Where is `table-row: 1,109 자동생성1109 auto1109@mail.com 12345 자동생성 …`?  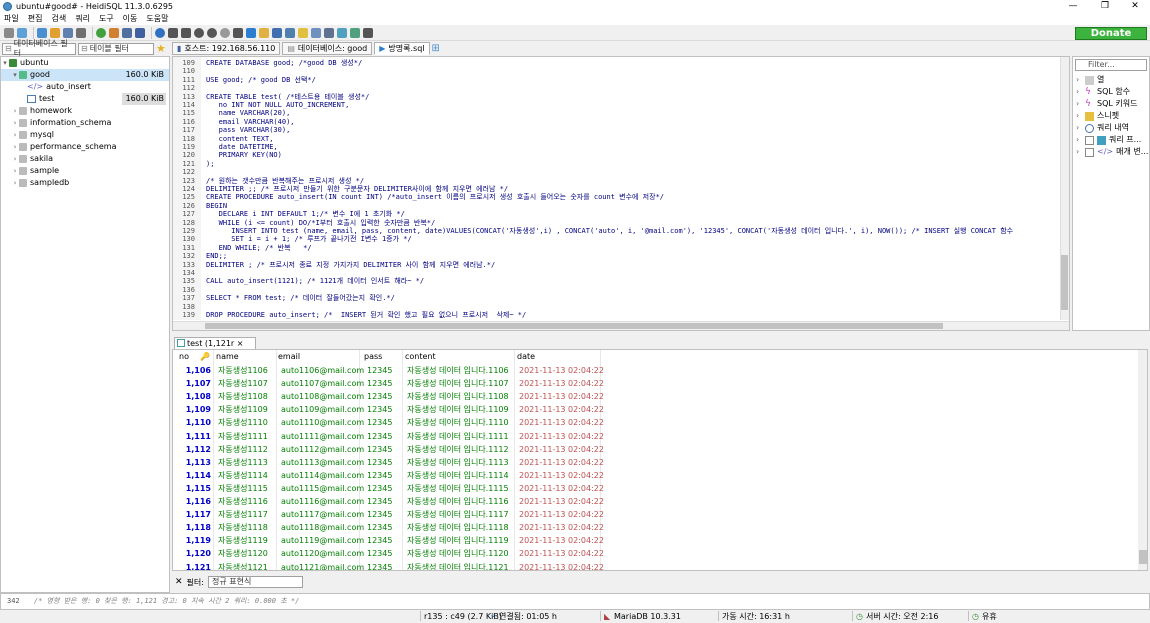 table-row: 1,109 자동생성1109 auto1109@mail.com 12345 자동생성 … is located at coordinates (655, 409).